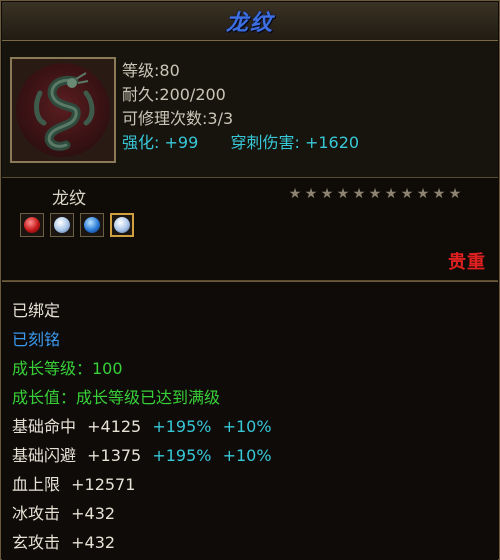  What do you see at coordinates (36, 484) in the screenshot?
I see `hp-max-label: 血上限` at bounding box center [36, 484].